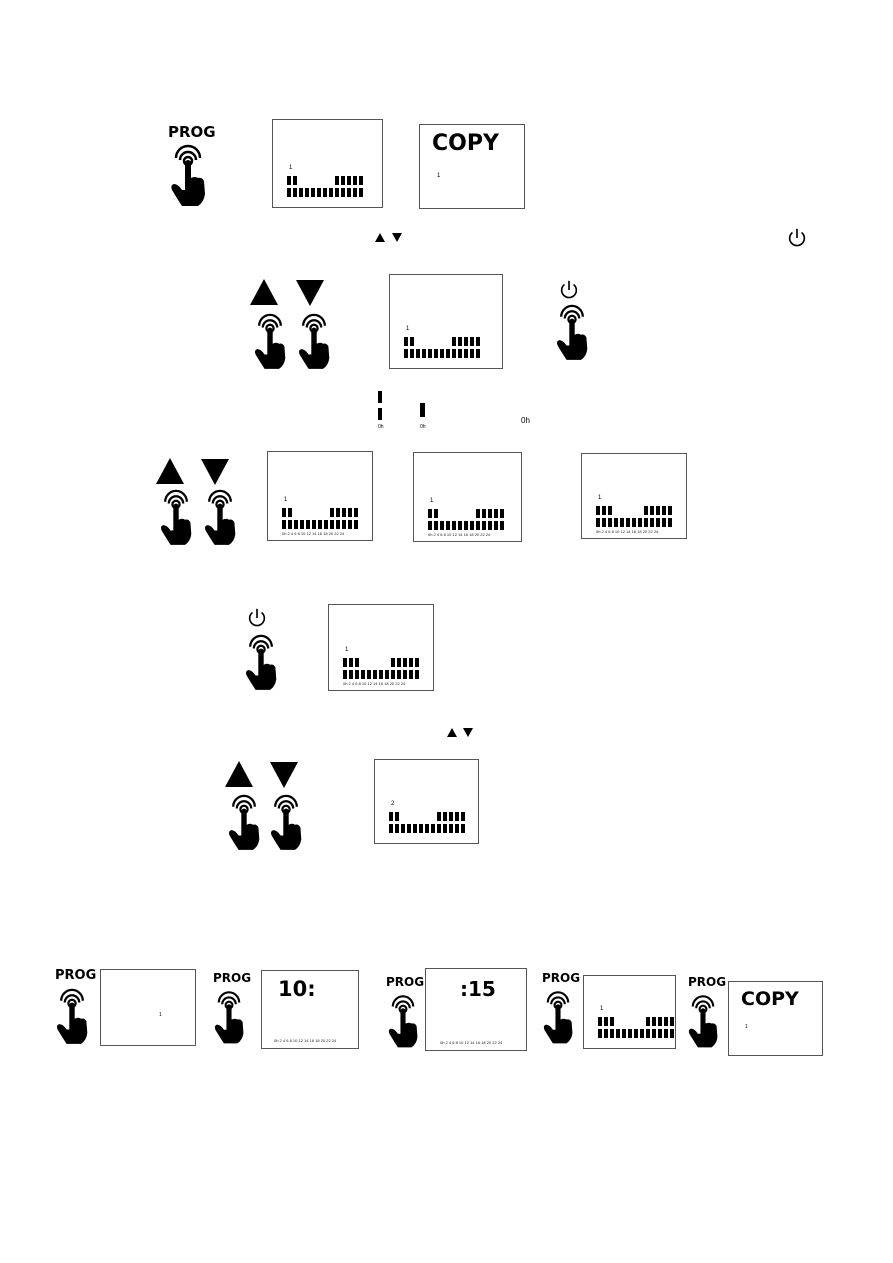 Image resolution: width=893 pixels, height=1263 pixels. What do you see at coordinates (148, 1007) in the screenshot?
I see `lcd-display-blank: 1` at bounding box center [148, 1007].